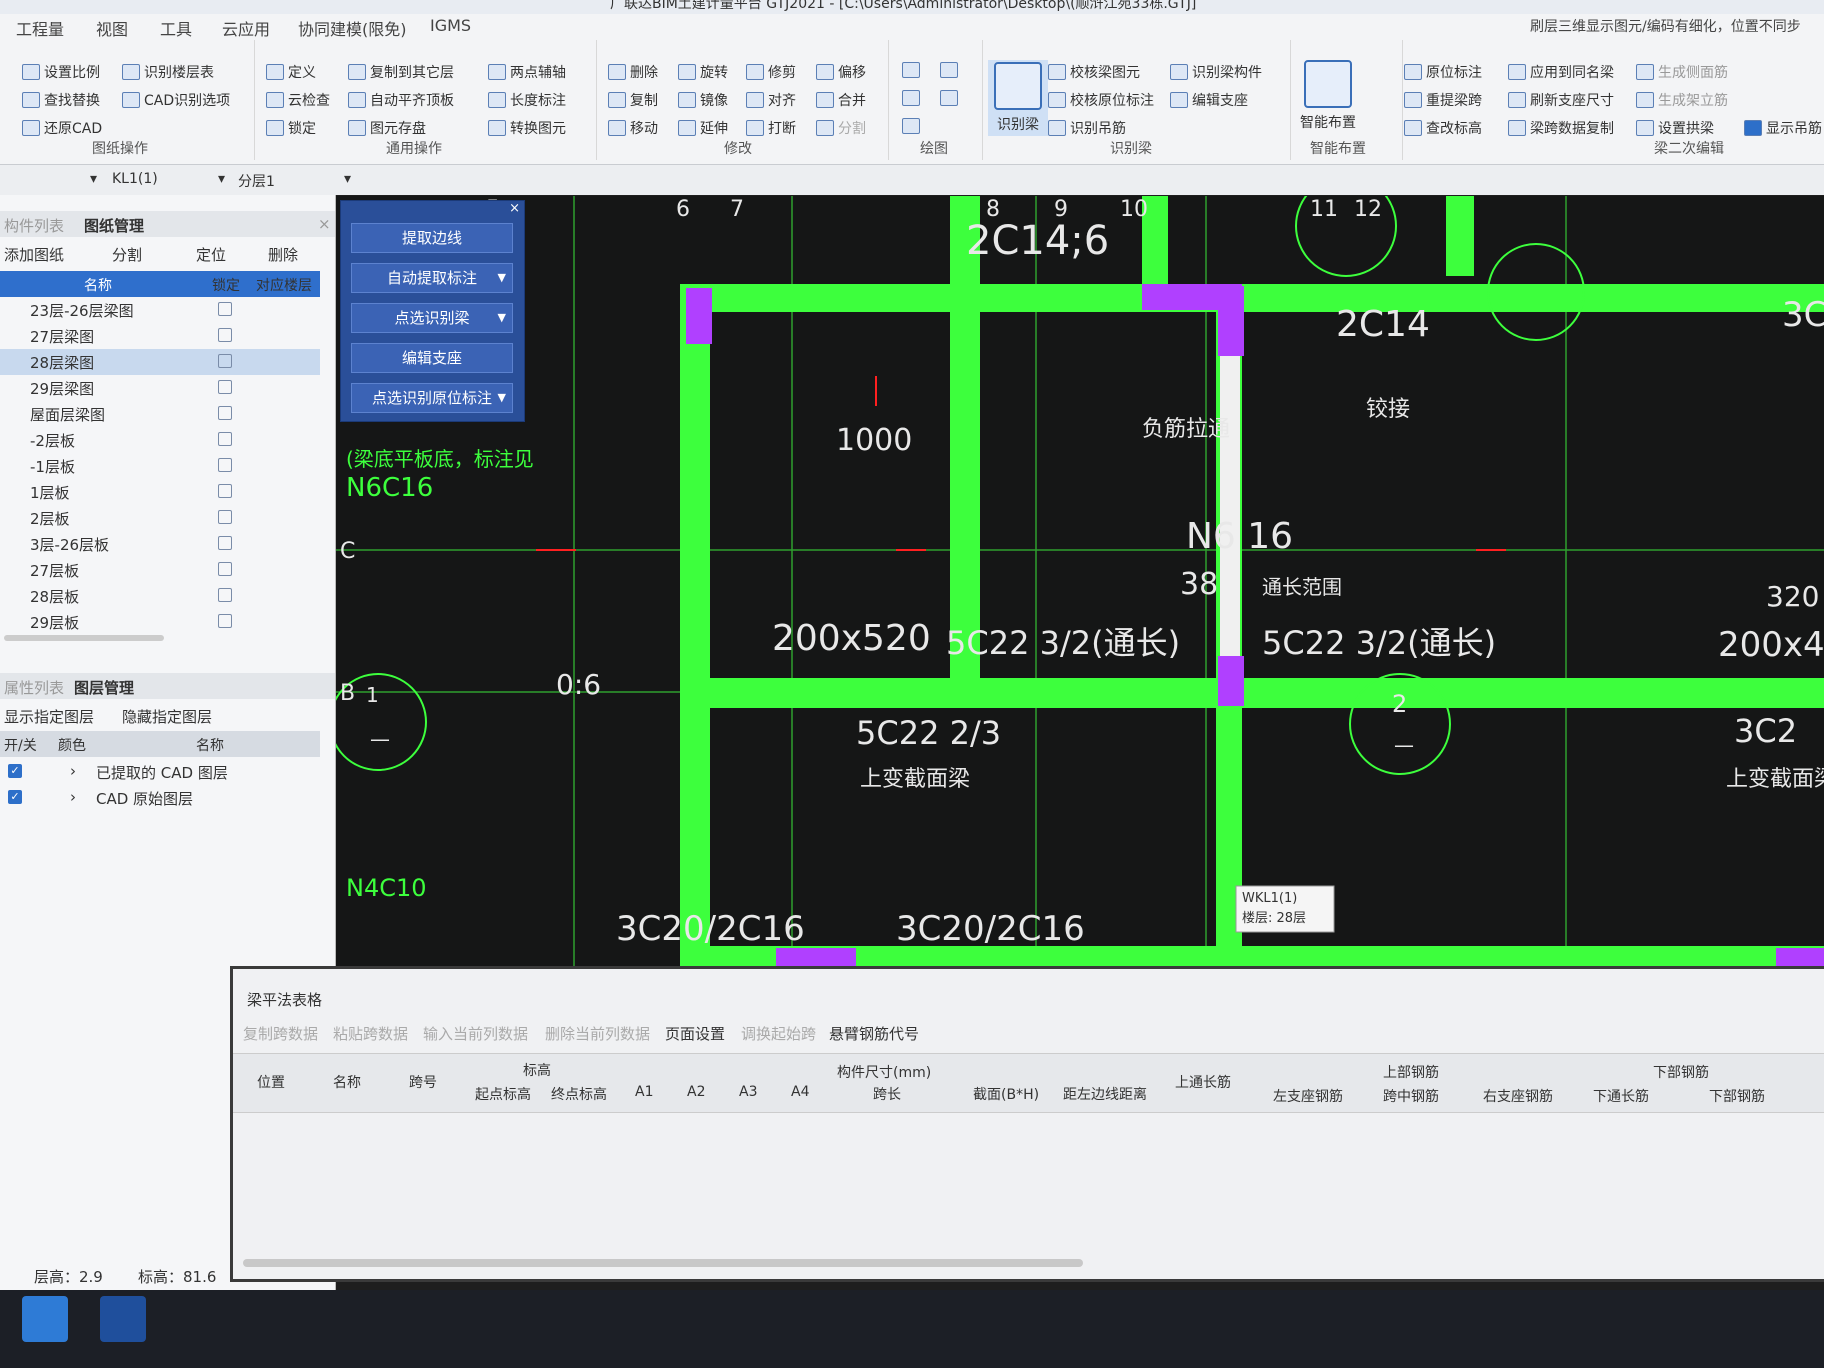 This screenshot has height=1368, width=1824. What do you see at coordinates (841, 72) in the screenshot?
I see `offset-button: 偏移` at bounding box center [841, 72].